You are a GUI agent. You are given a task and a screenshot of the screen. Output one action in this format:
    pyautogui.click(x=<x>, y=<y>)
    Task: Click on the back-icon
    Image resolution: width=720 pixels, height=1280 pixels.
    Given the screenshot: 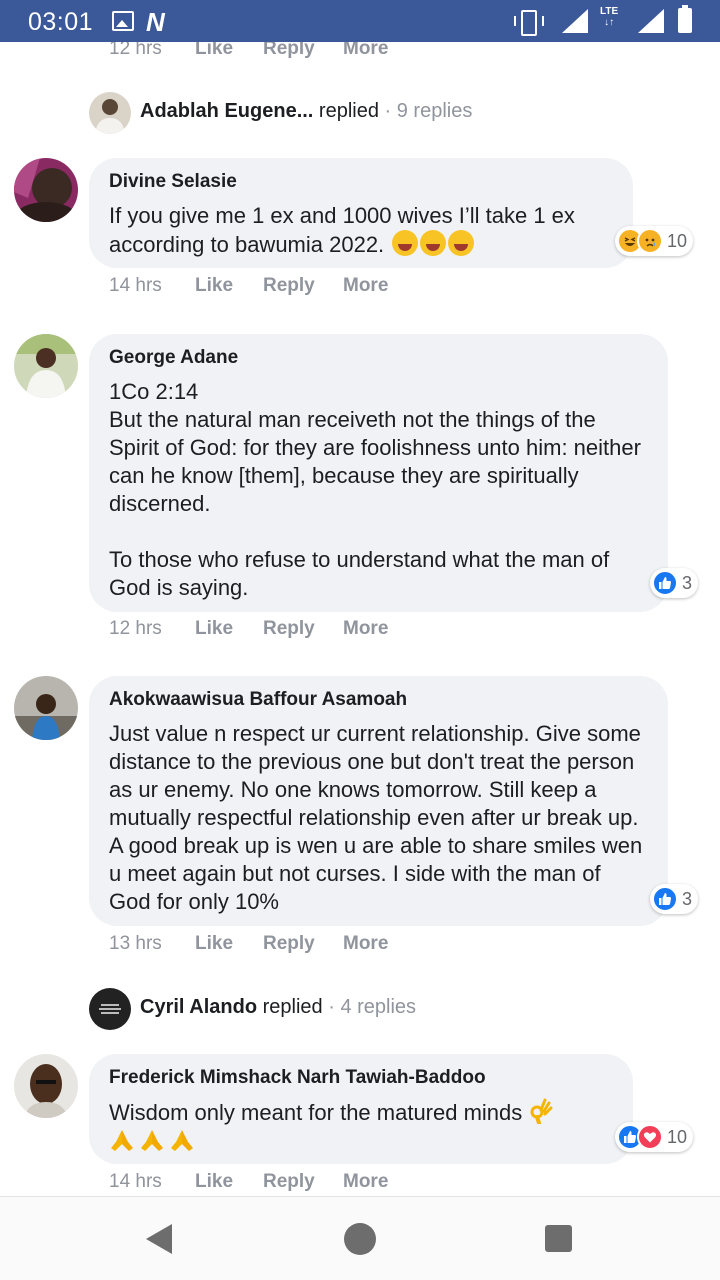 What is the action you would take?
    pyautogui.click(x=159, y=1239)
    